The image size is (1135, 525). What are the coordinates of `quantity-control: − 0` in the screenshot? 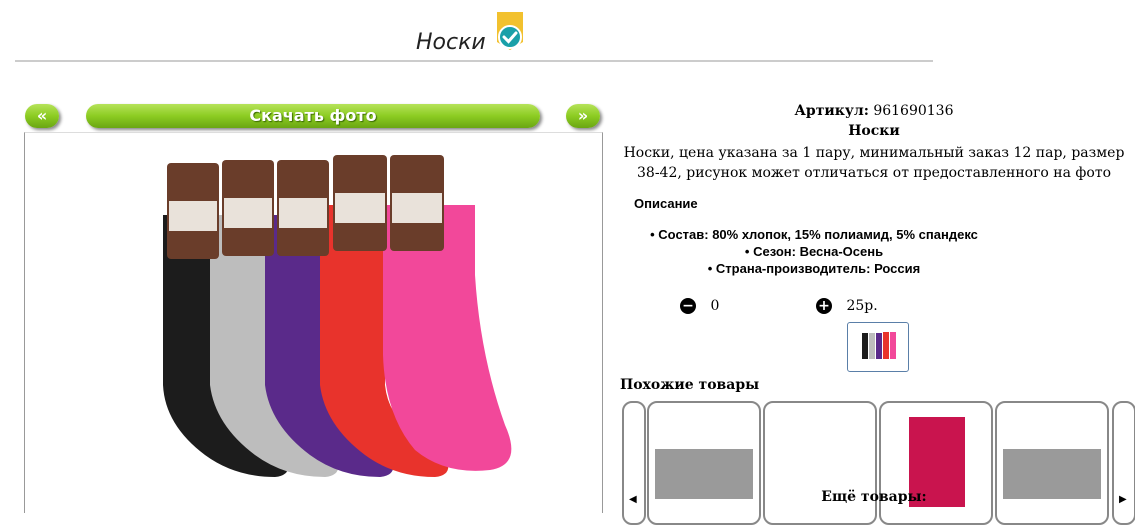 It's located at (699, 306).